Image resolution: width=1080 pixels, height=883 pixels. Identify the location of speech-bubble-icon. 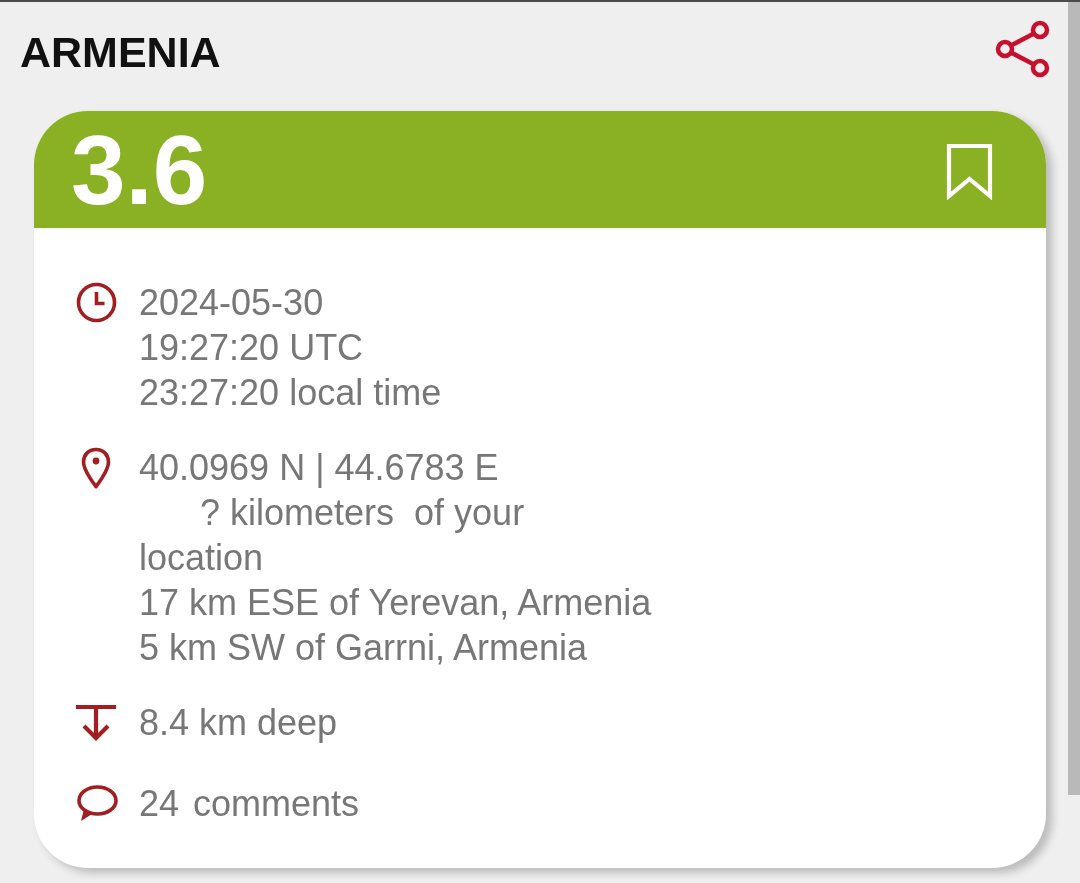
(96, 803).